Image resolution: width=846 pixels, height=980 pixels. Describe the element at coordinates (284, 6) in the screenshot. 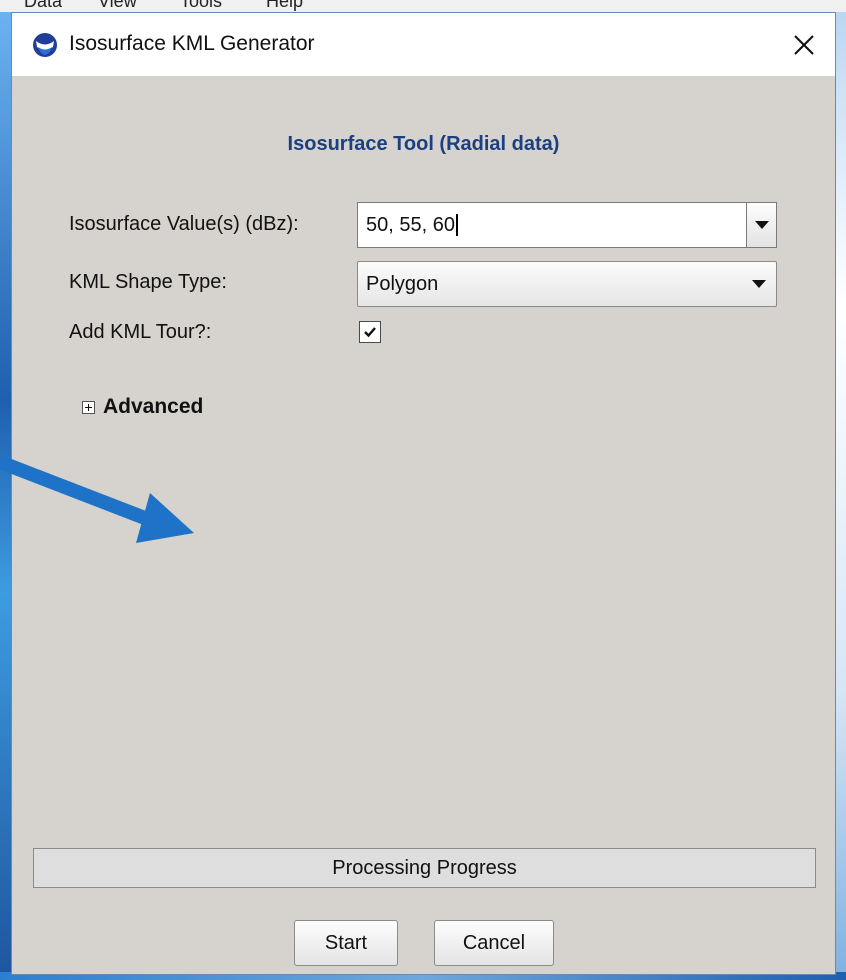

I see `background-menu-item: Help` at that location.